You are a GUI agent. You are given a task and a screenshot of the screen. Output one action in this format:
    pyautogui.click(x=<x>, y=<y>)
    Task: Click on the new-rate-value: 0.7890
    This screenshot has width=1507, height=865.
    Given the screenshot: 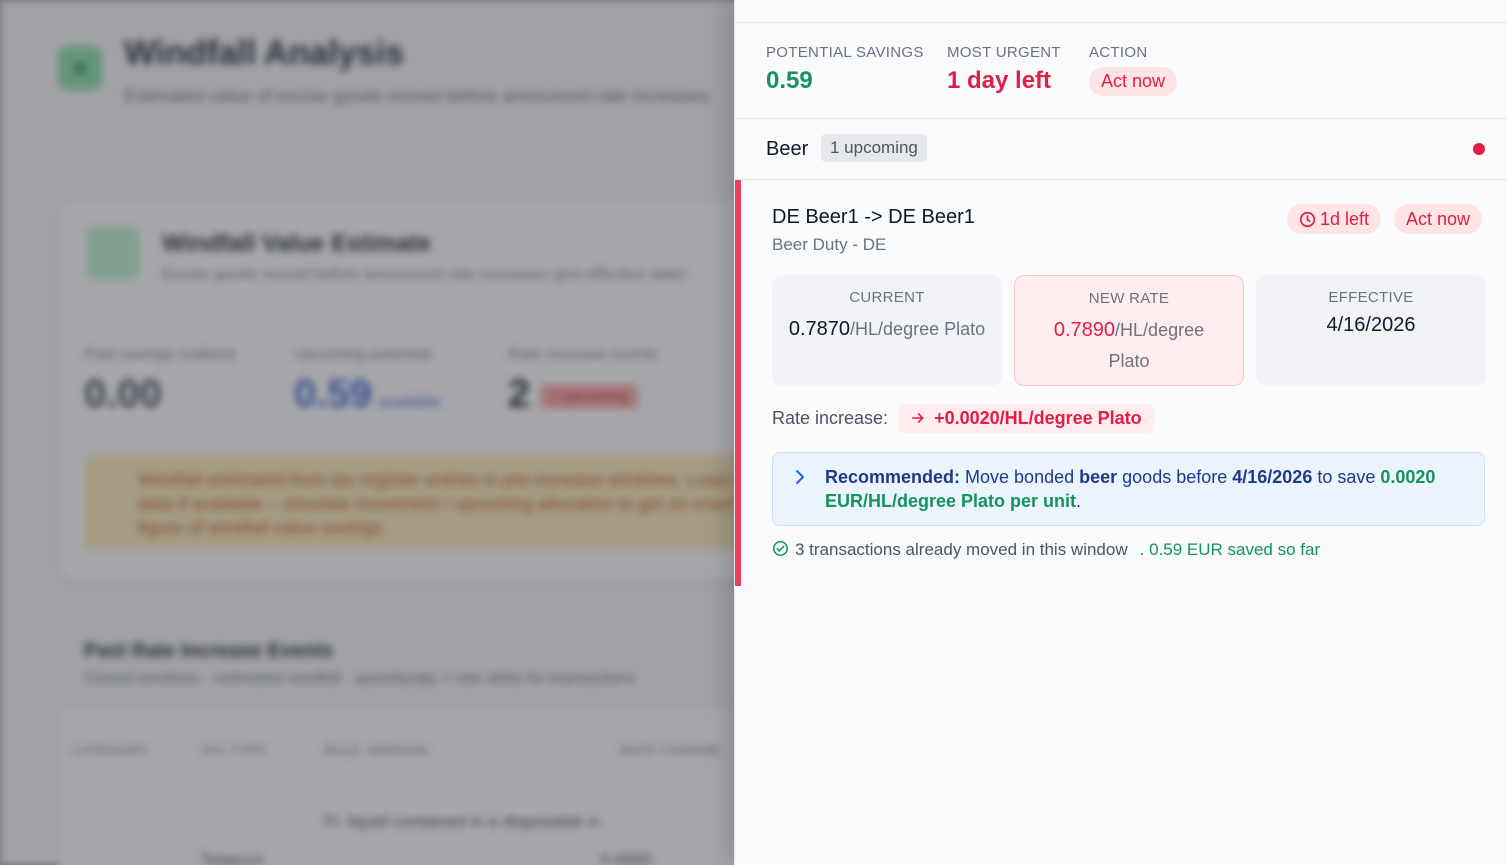 What is the action you would take?
    pyautogui.click(x=1084, y=330)
    